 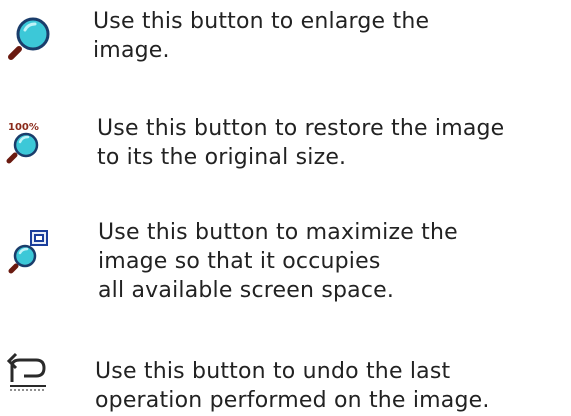 What do you see at coordinates (131, 50) in the screenshot?
I see `help-text-line: image.` at bounding box center [131, 50].